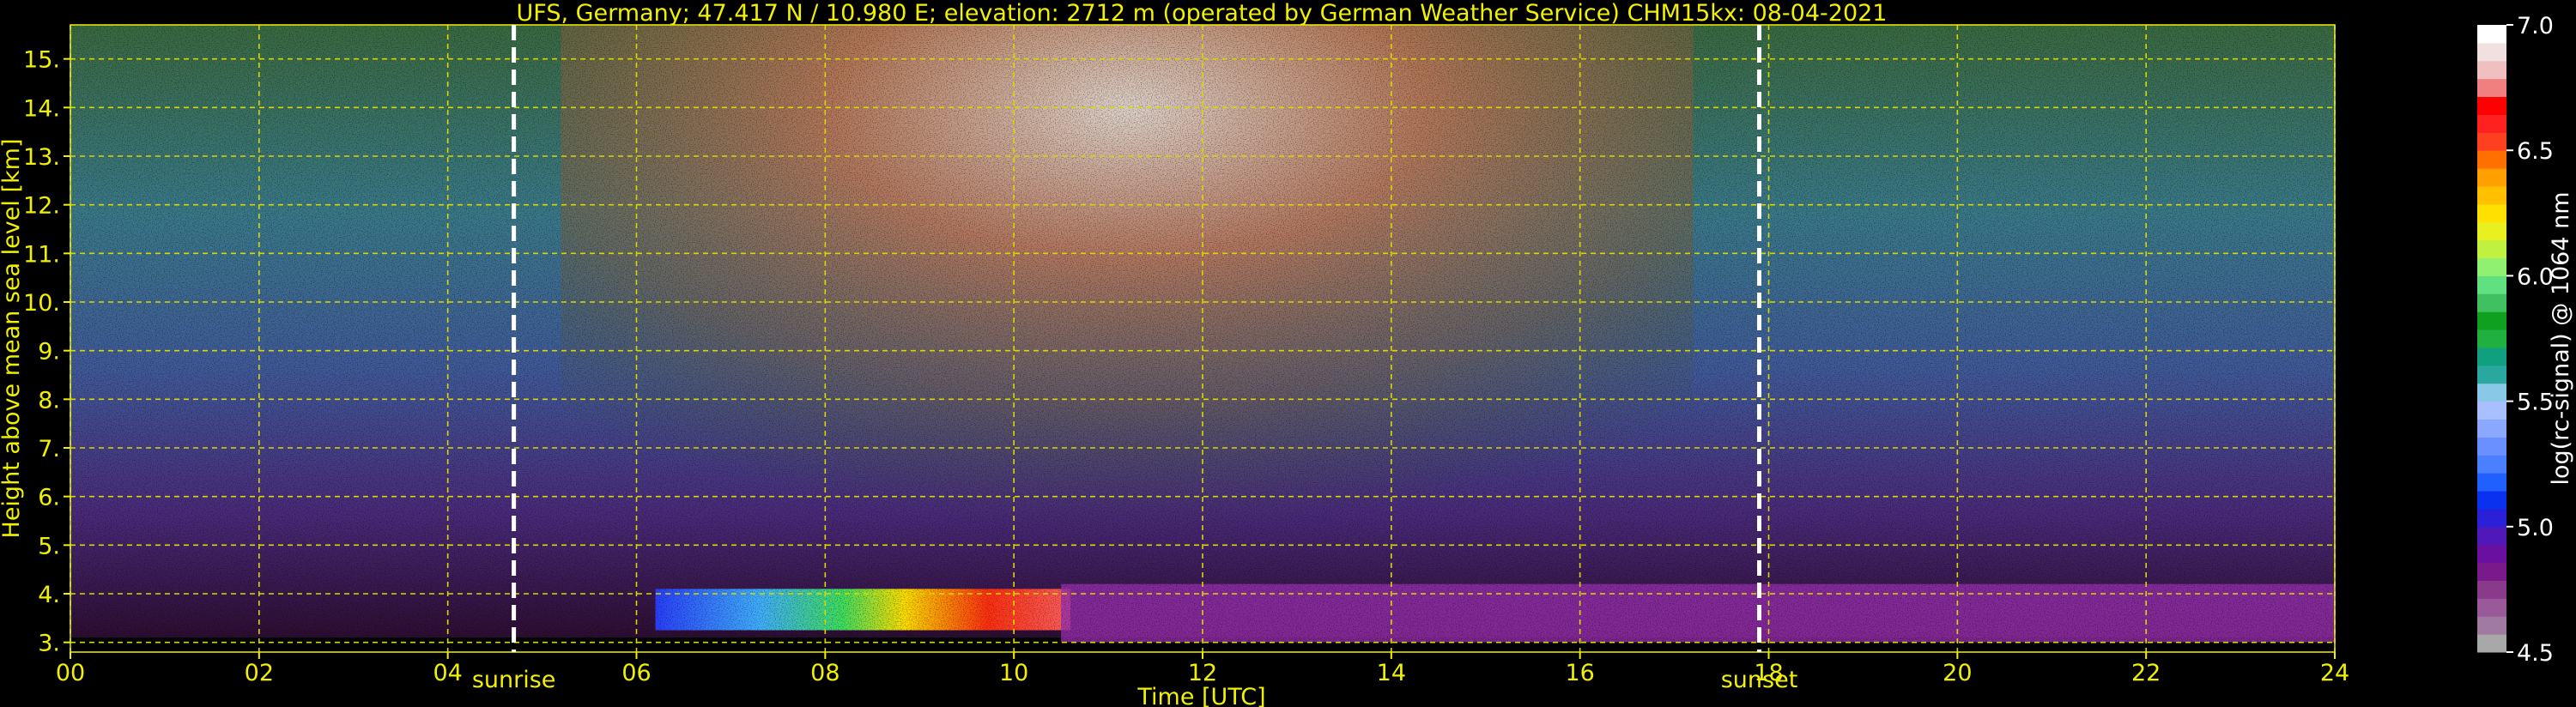  I want to click on x-tick-label: 24, so click(2334, 673).